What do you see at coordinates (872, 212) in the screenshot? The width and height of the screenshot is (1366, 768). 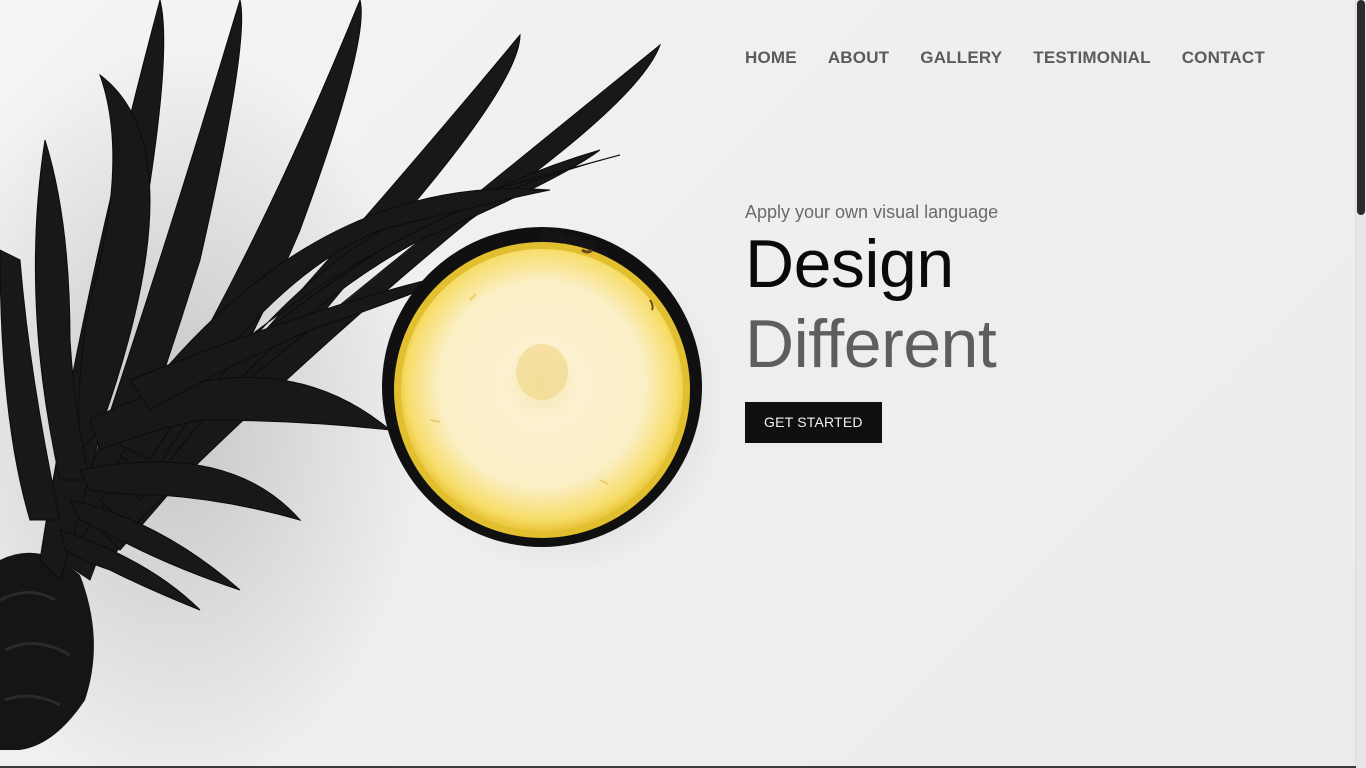 I see `hero-tagline: Apply your own visual language` at bounding box center [872, 212].